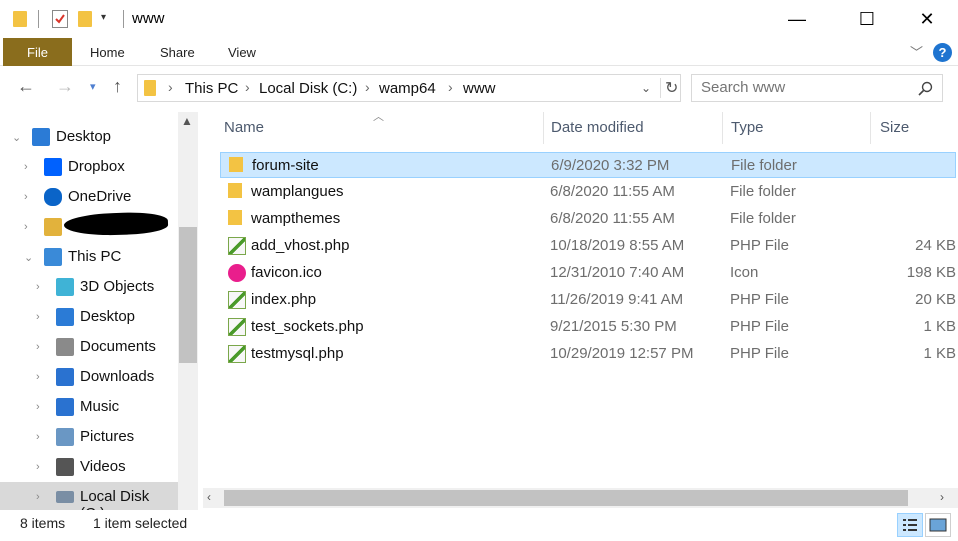  I want to click on help-button: ?, so click(942, 52).